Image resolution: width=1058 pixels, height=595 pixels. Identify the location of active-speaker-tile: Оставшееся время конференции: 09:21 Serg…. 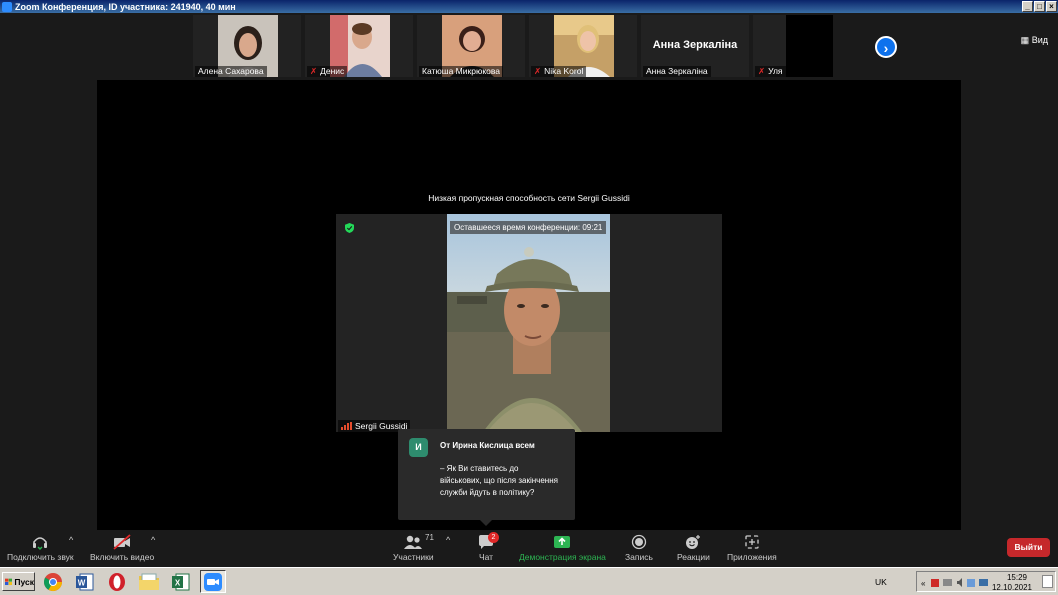
(529, 323).